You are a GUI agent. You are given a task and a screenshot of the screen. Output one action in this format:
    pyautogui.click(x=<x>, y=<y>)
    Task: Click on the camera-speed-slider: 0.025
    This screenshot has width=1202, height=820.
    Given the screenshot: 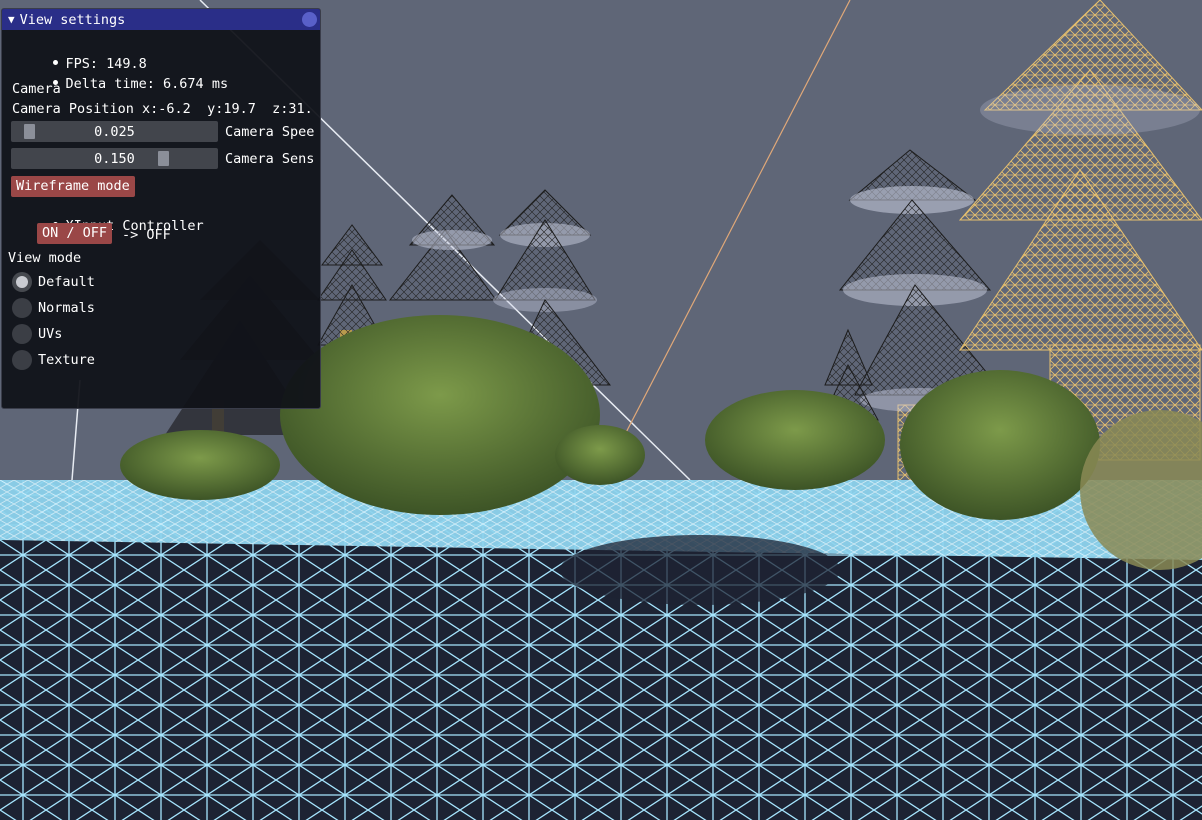 What is the action you would take?
    pyautogui.click(x=114, y=131)
    